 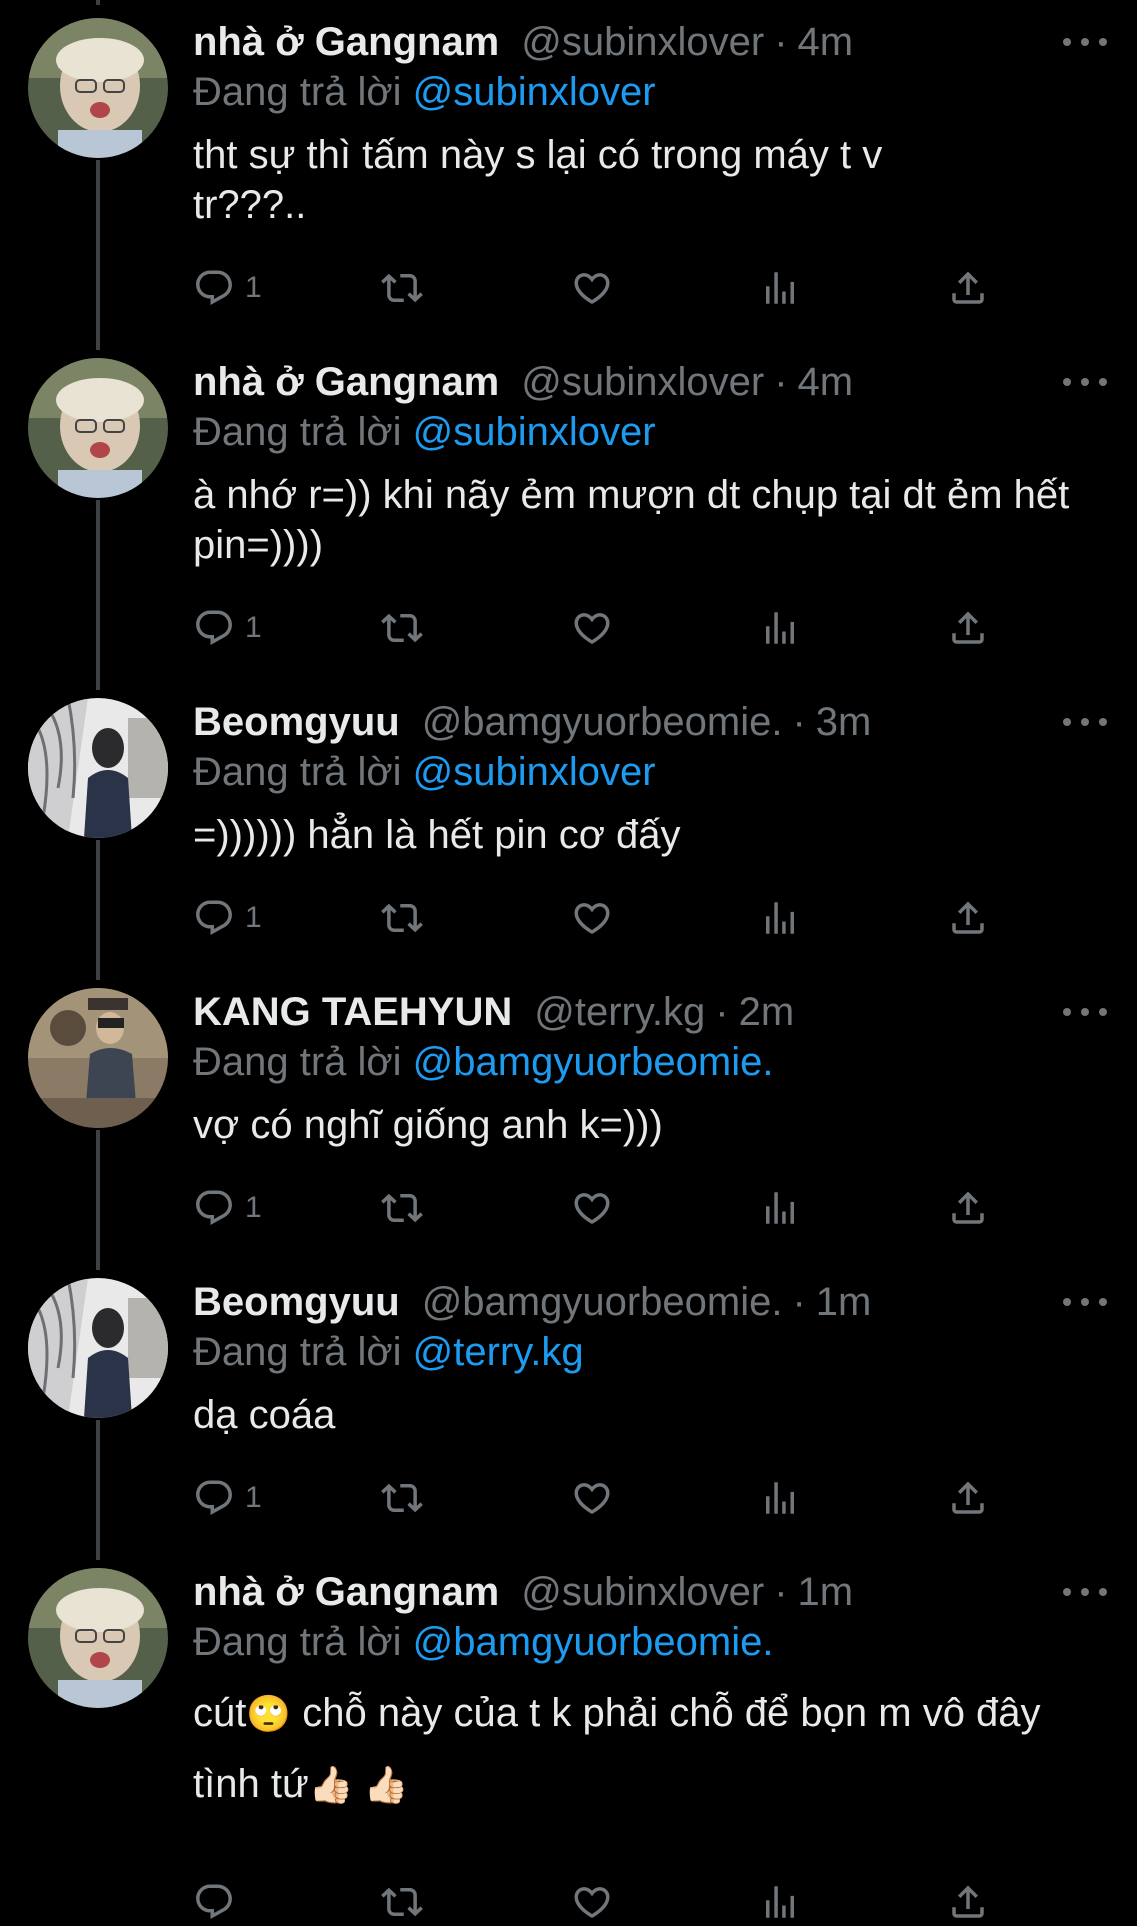 I want to click on replying-to: Đang trả lời @subinxlover, so click(x=650, y=92).